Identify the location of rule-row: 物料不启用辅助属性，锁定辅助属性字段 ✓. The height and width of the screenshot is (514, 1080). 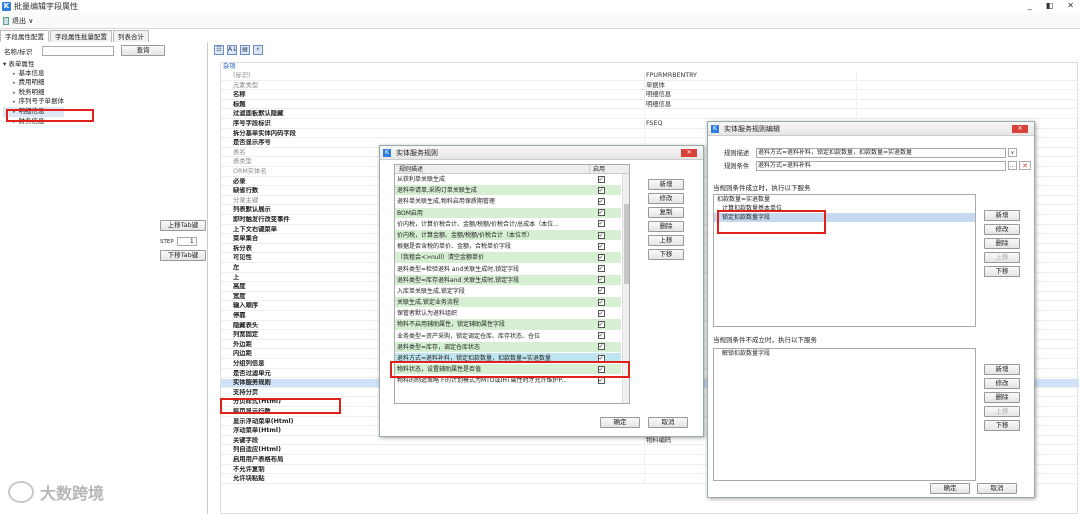
(508, 325).